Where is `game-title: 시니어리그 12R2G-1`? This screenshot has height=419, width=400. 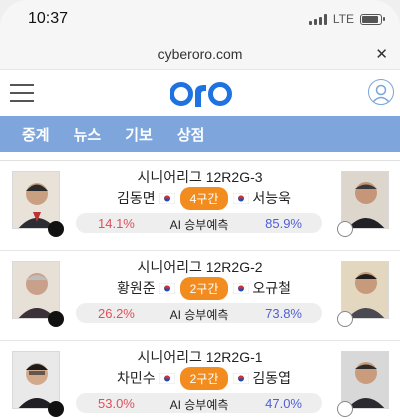 game-title: 시니어리그 12R2G-1 is located at coordinates (200, 357).